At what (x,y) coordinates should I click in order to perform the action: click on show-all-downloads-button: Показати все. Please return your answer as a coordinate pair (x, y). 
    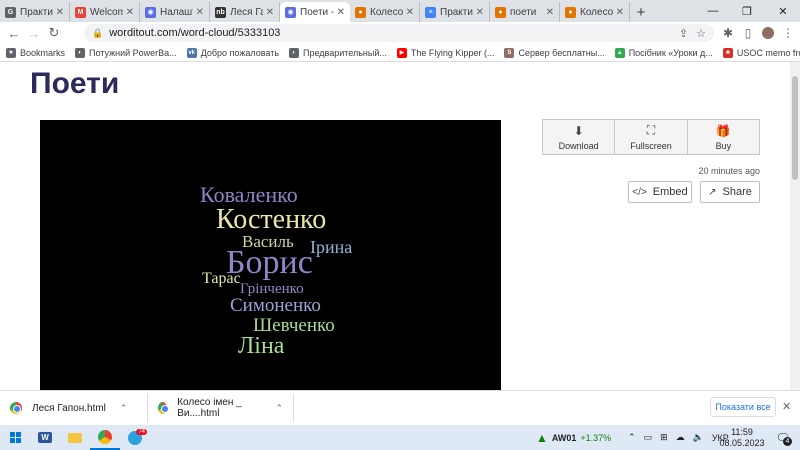
    Looking at the image, I should click on (743, 407).